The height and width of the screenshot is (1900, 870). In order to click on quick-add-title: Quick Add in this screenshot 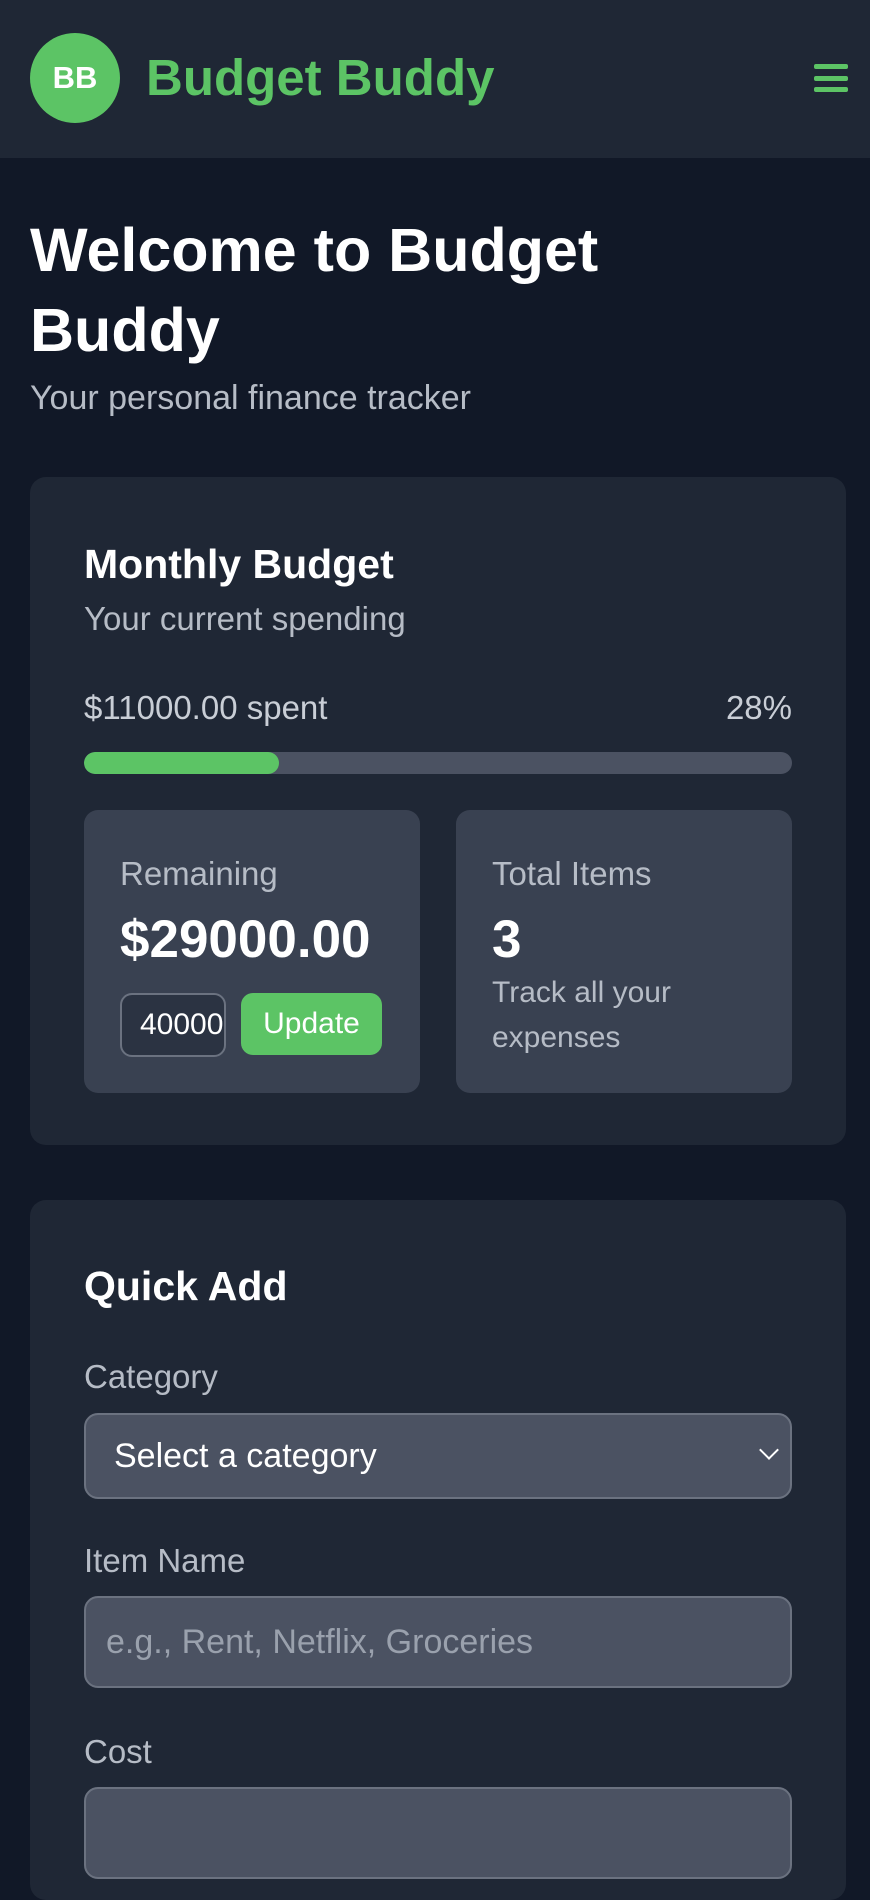, I will do `click(186, 1286)`.